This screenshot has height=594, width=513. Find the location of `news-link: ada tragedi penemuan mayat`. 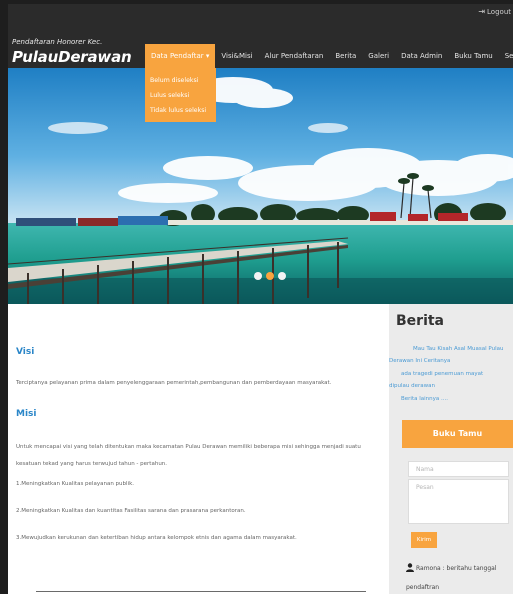

news-link: ada tragedi penemuan mayat is located at coordinates (442, 374).